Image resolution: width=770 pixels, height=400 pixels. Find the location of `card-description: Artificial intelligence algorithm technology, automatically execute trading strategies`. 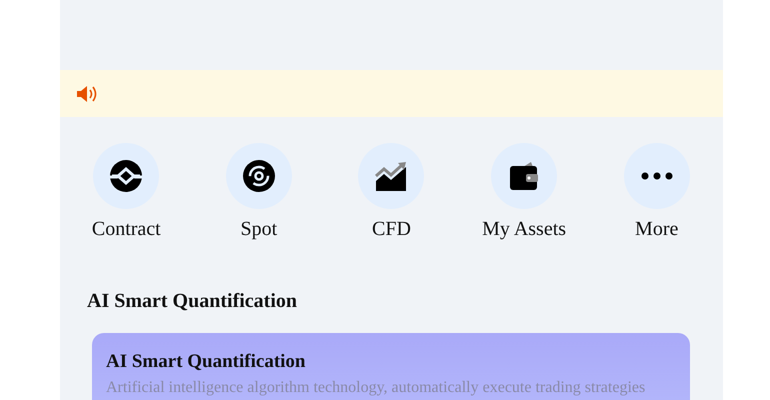

card-description: Artificial intelligence algorithm technology, automatically execute trading strategies is located at coordinates (376, 388).